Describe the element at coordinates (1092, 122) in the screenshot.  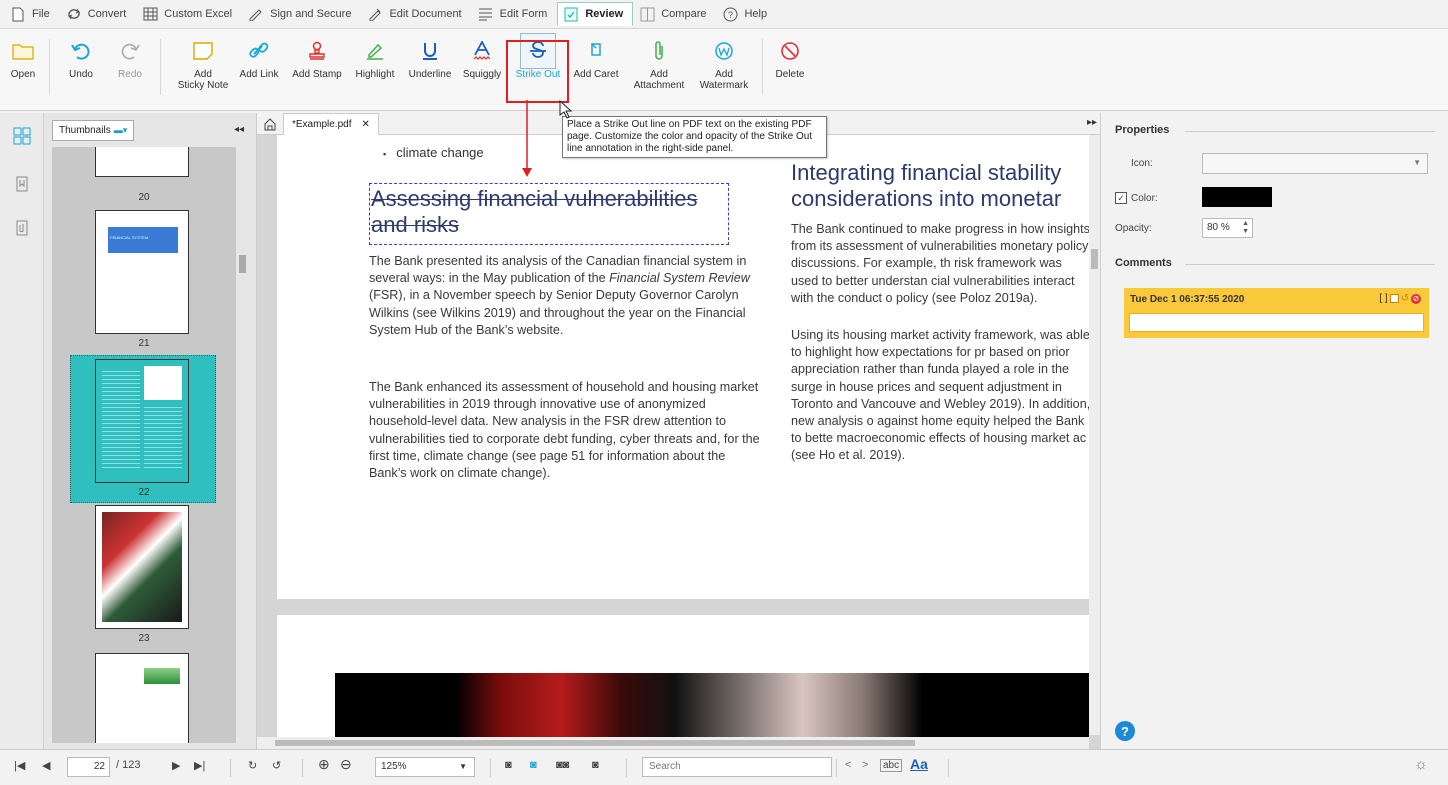
I see `expand-right-icon: ▸▸` at that location.